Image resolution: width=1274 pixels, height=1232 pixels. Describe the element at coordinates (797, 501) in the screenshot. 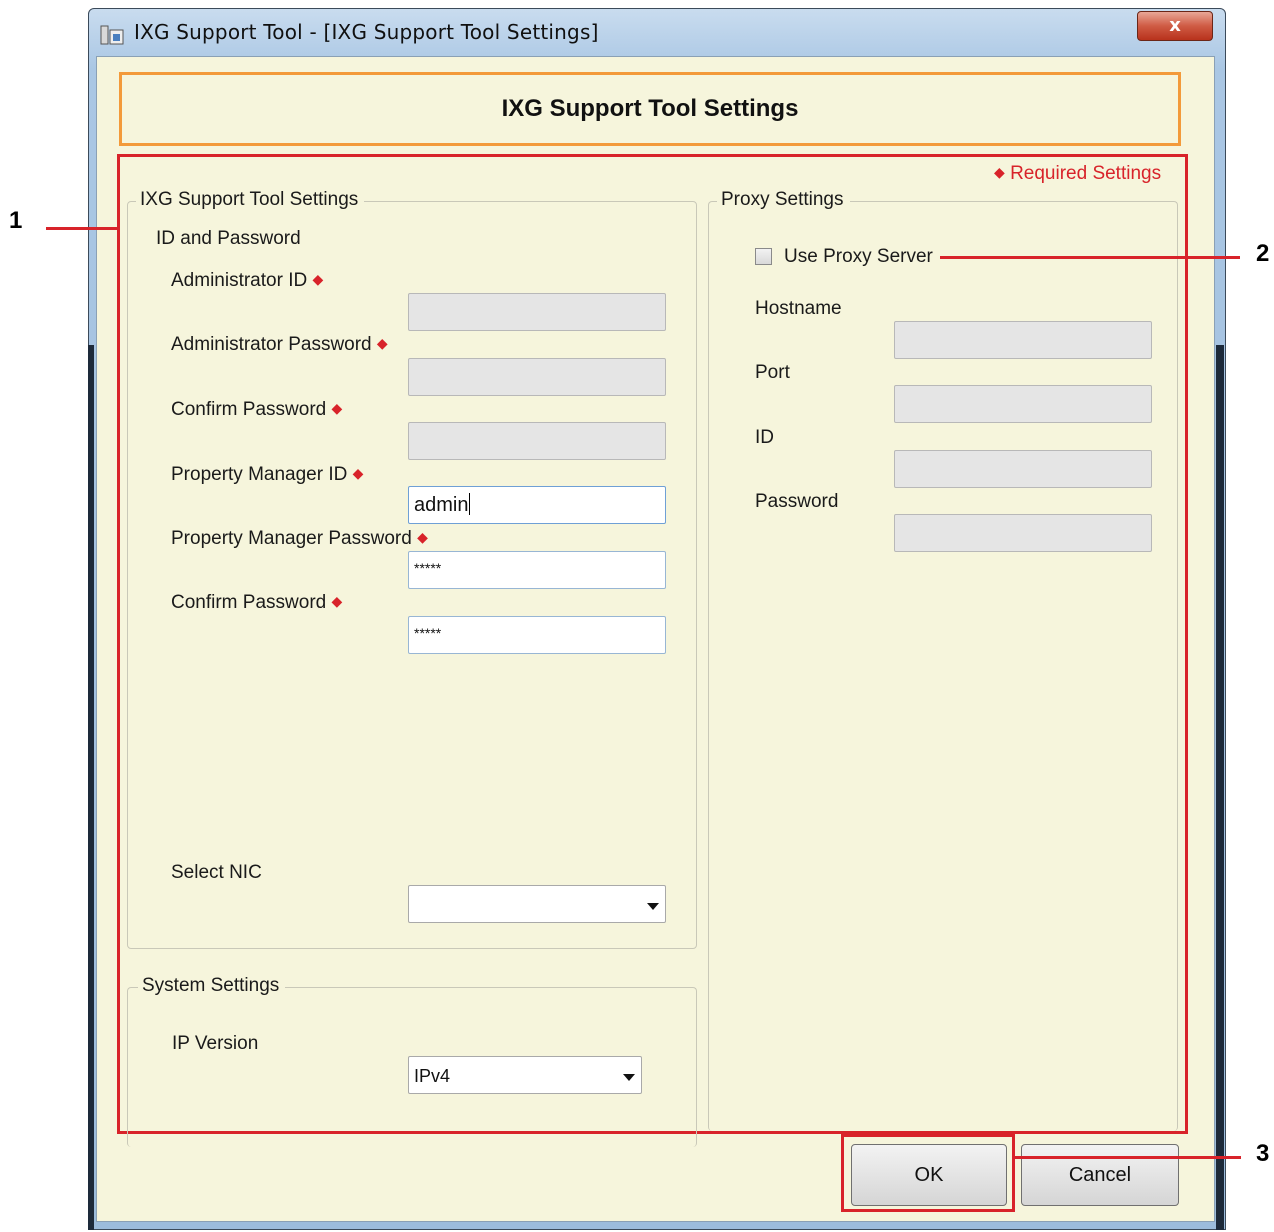

I see `proxy-password-label: Password` at that location.